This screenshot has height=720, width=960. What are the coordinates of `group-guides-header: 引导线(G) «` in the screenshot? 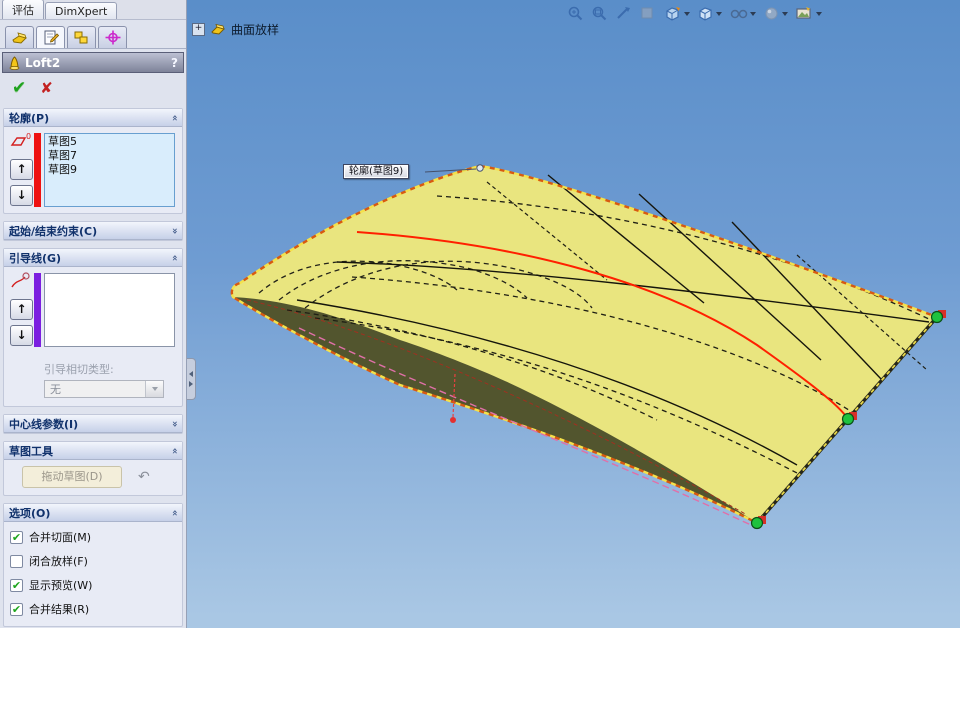 It's located at (93, 258).